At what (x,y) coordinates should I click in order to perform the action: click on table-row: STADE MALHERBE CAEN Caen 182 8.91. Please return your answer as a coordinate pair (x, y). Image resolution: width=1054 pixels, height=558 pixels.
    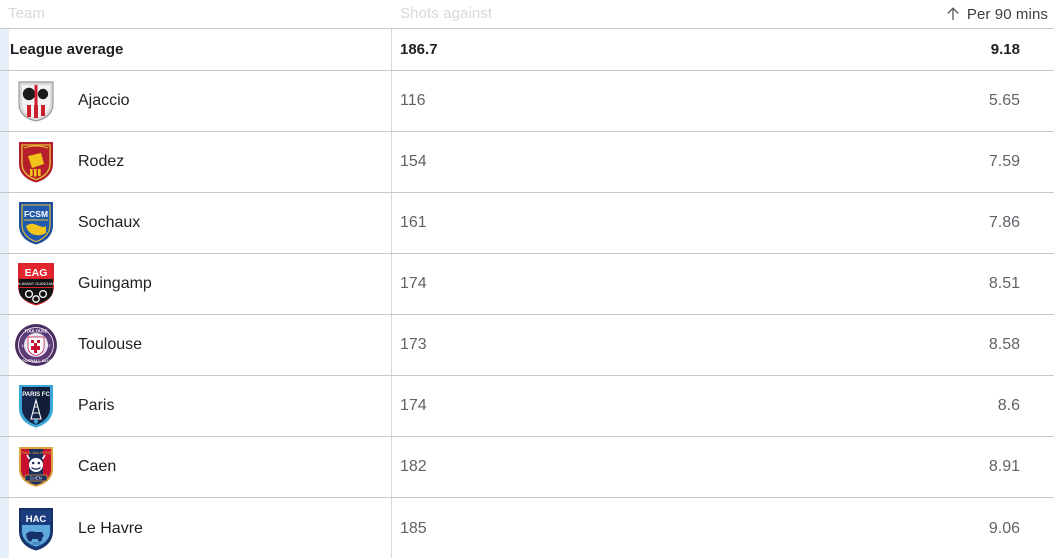
    Looking at the image, I should click on (527, 467).